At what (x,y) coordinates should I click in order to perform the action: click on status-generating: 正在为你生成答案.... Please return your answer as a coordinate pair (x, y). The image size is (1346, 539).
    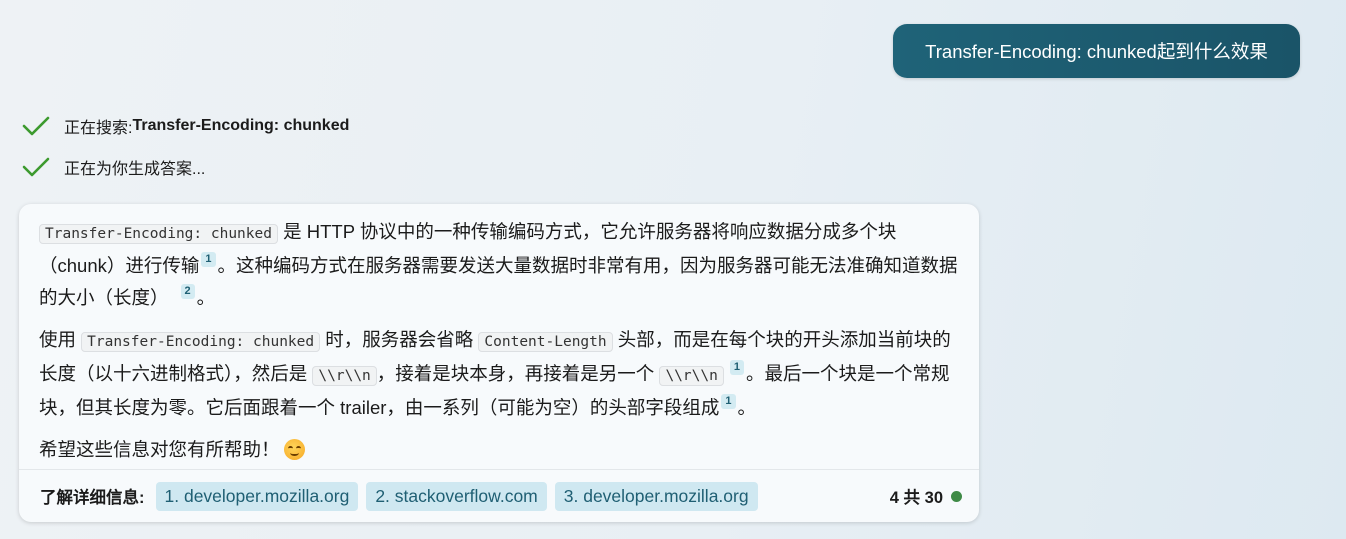
    Looking at the image, I should click on (113, 167).